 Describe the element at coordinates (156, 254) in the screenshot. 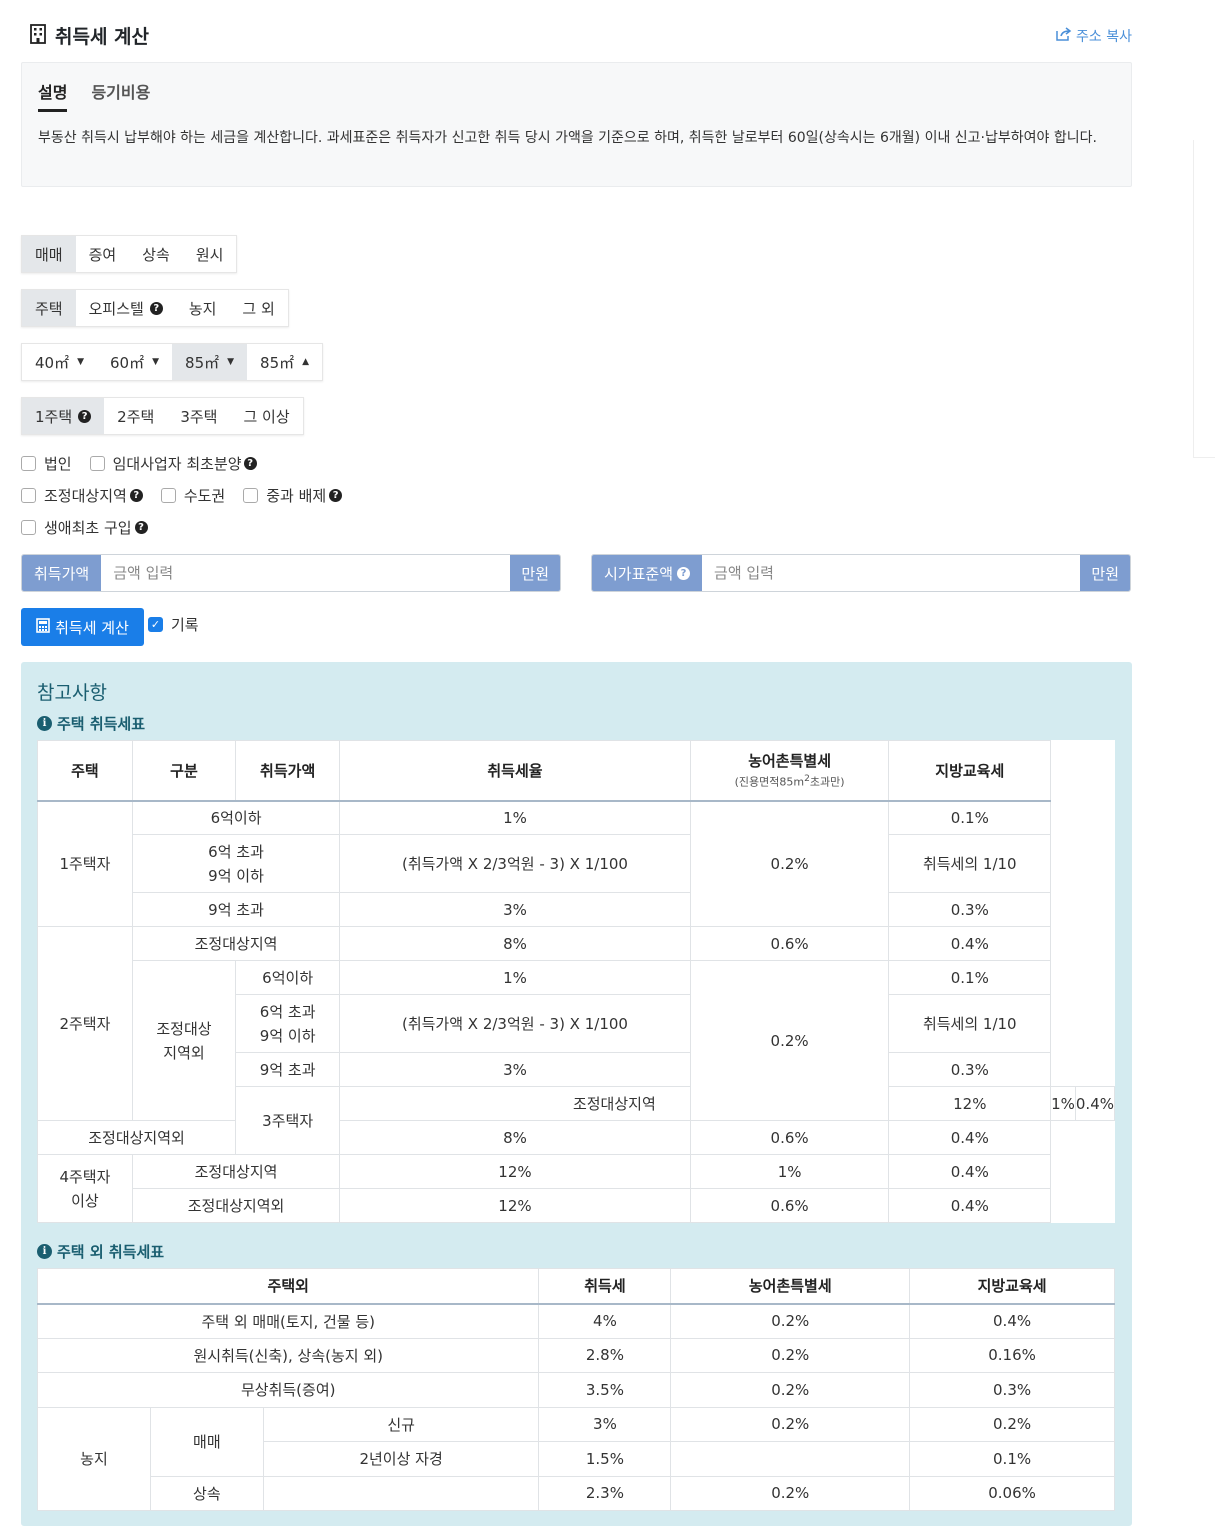

I see `option-inheritance: 상속` at that location.